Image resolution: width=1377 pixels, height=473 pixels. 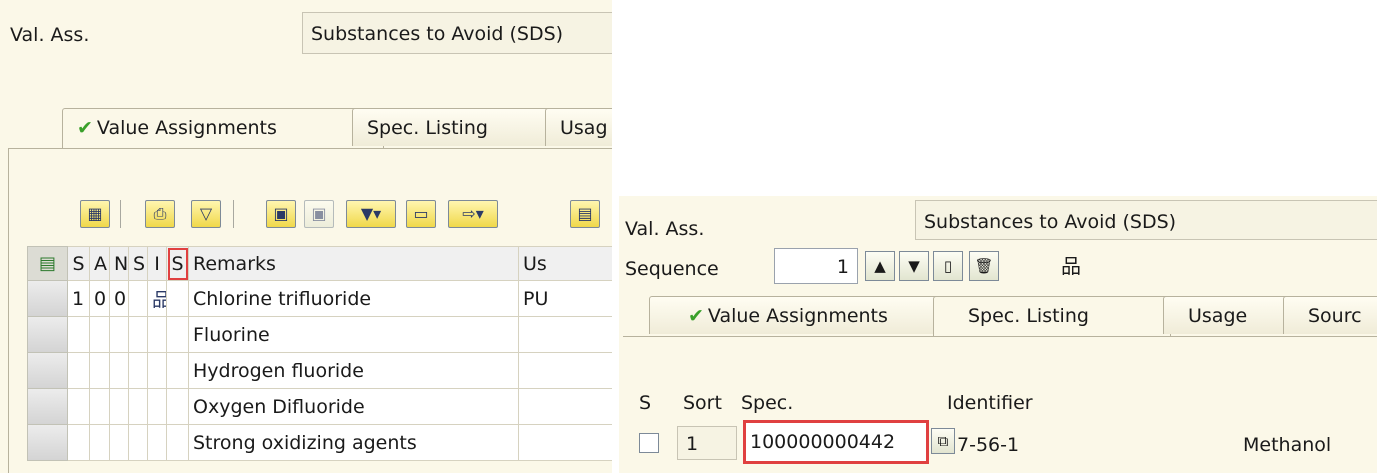 I want to click on copy-icon: ⧉, so click(x=943, y=441).